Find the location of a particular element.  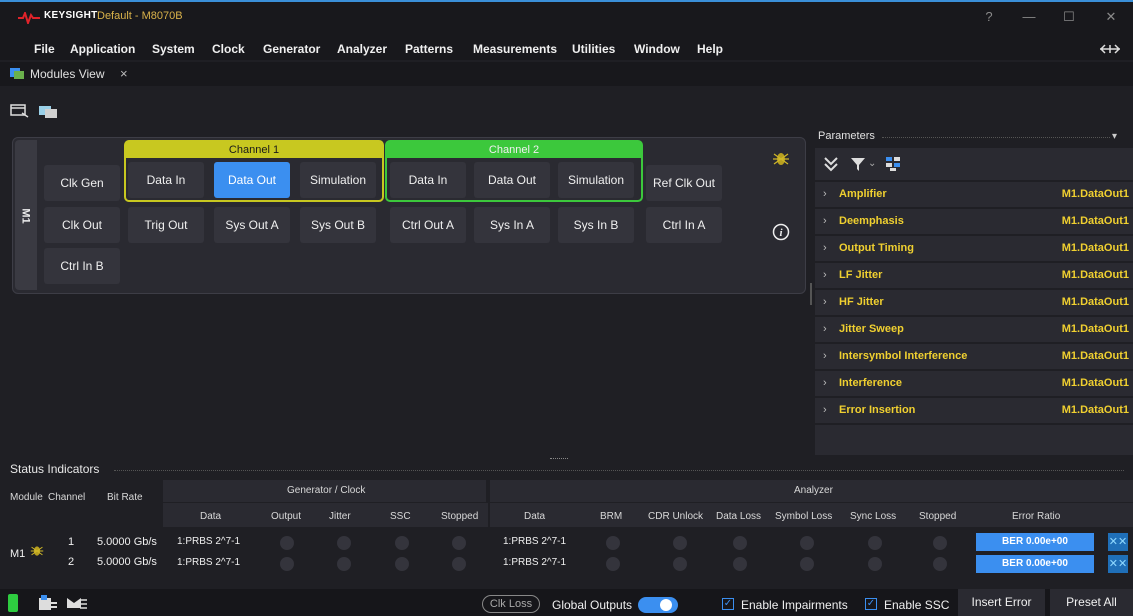

sys-in-a-button: Sys In A is located at coordinates (512, 225).